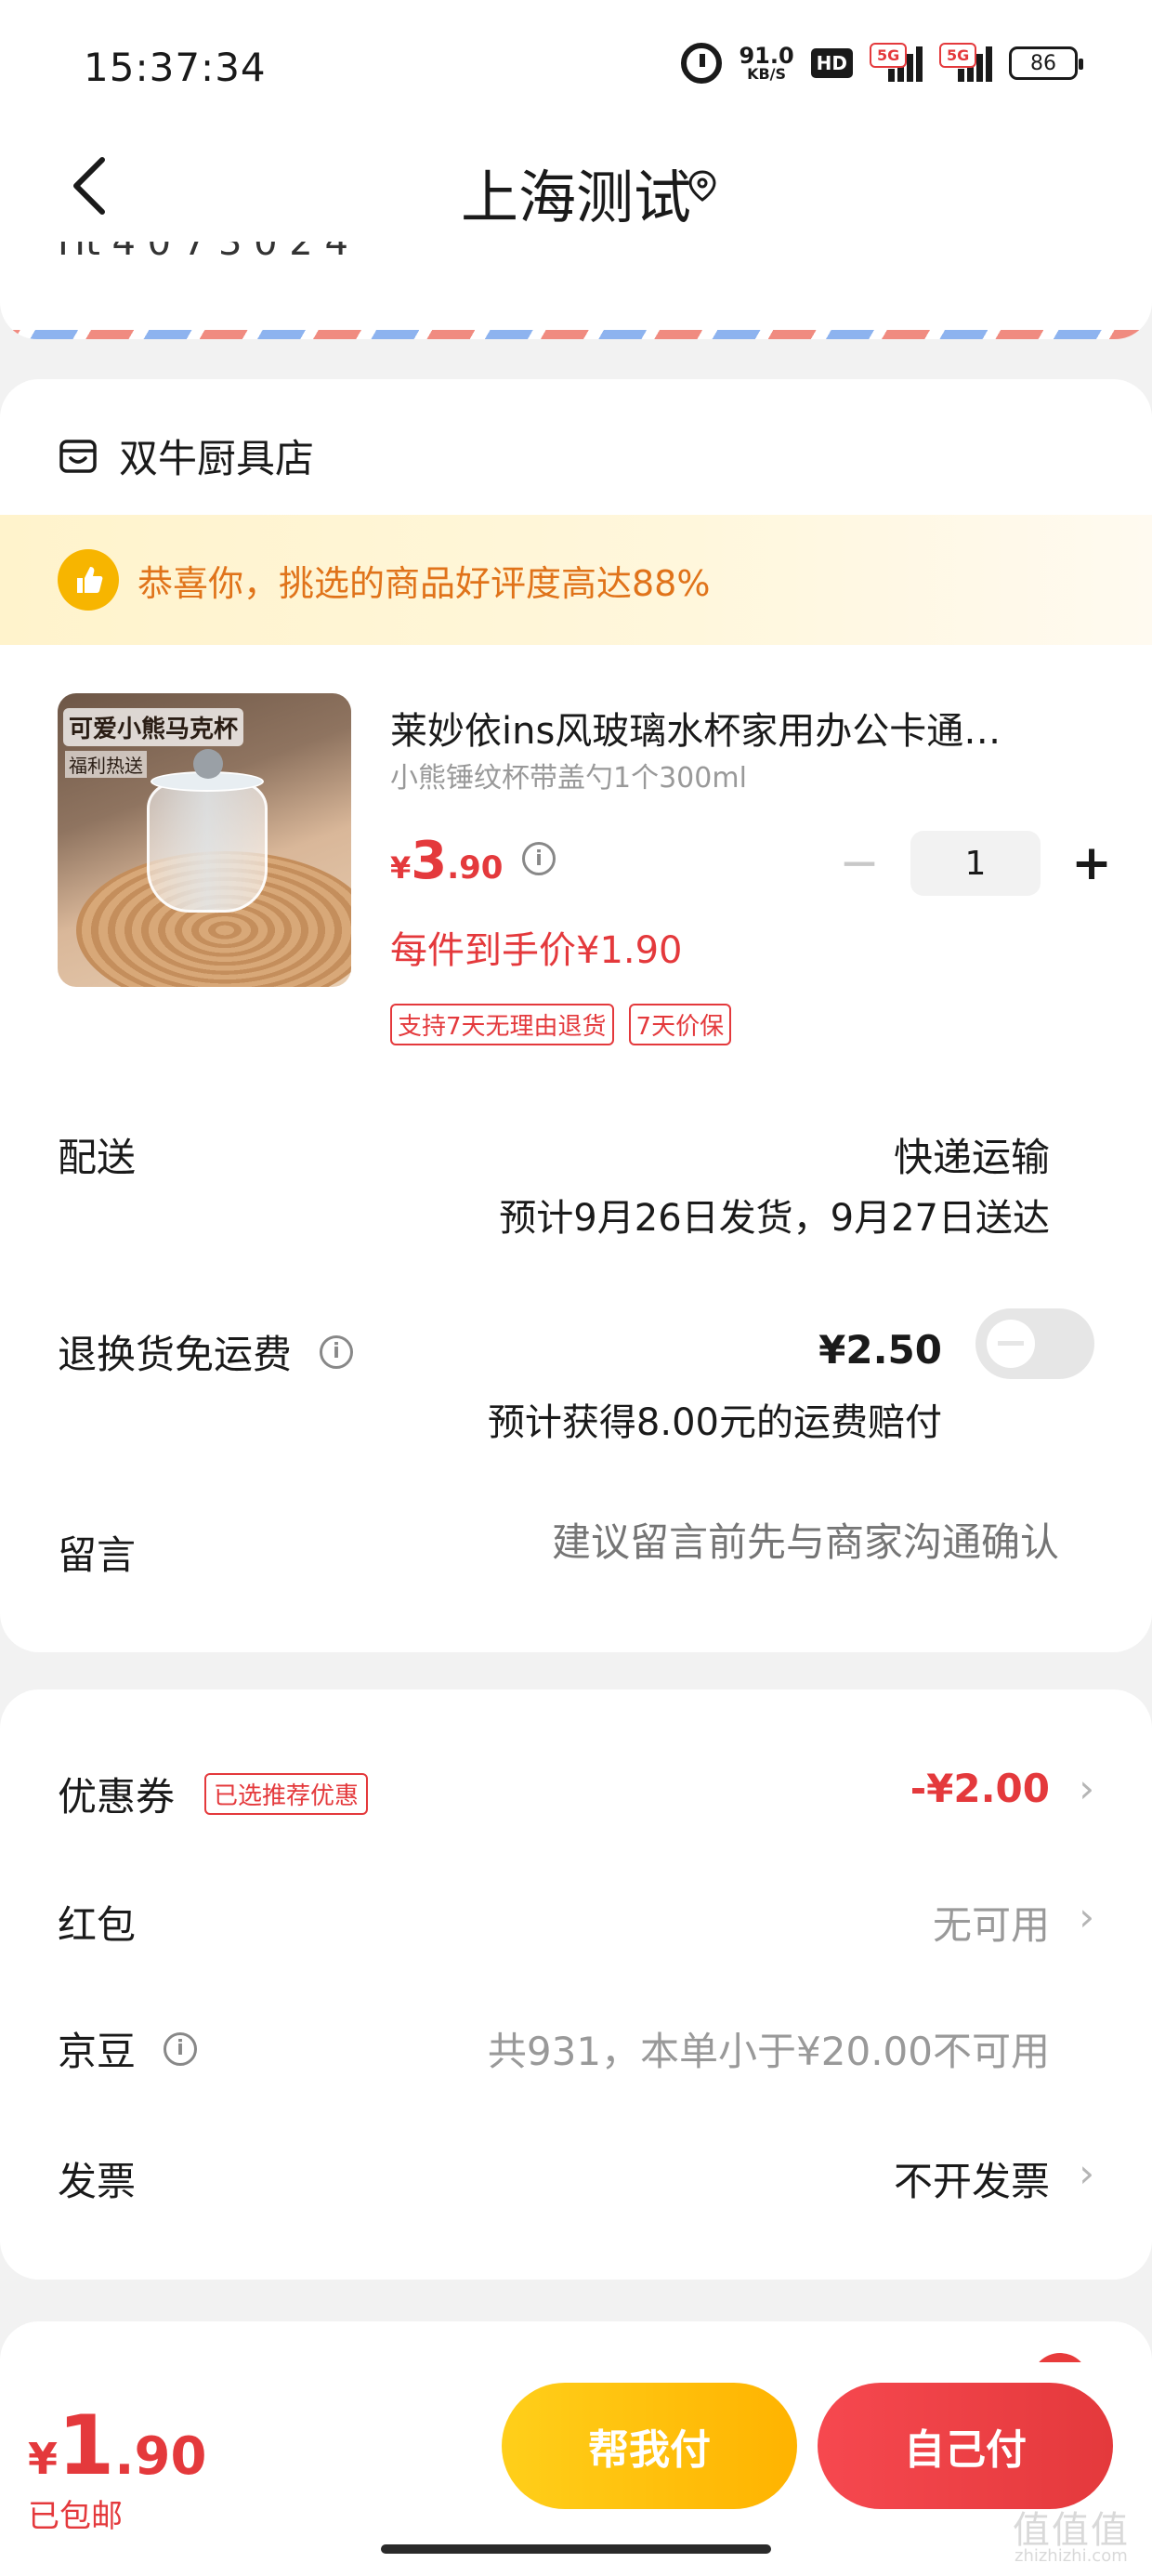  I want to click on praise-banner: 恭喜你，挑选的商品好评度高达88%, so click(576, 580).